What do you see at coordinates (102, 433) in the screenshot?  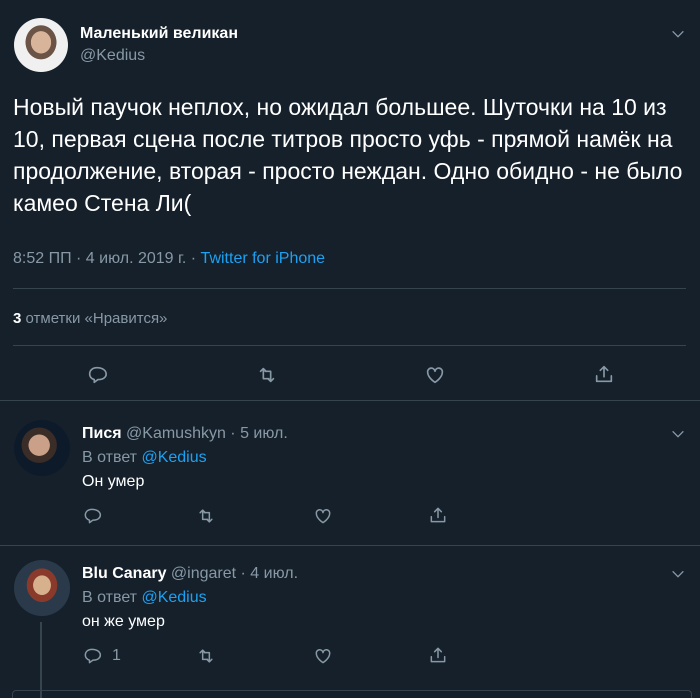 I see `reply-author-name: Пися` at bounding box center [102, 433].